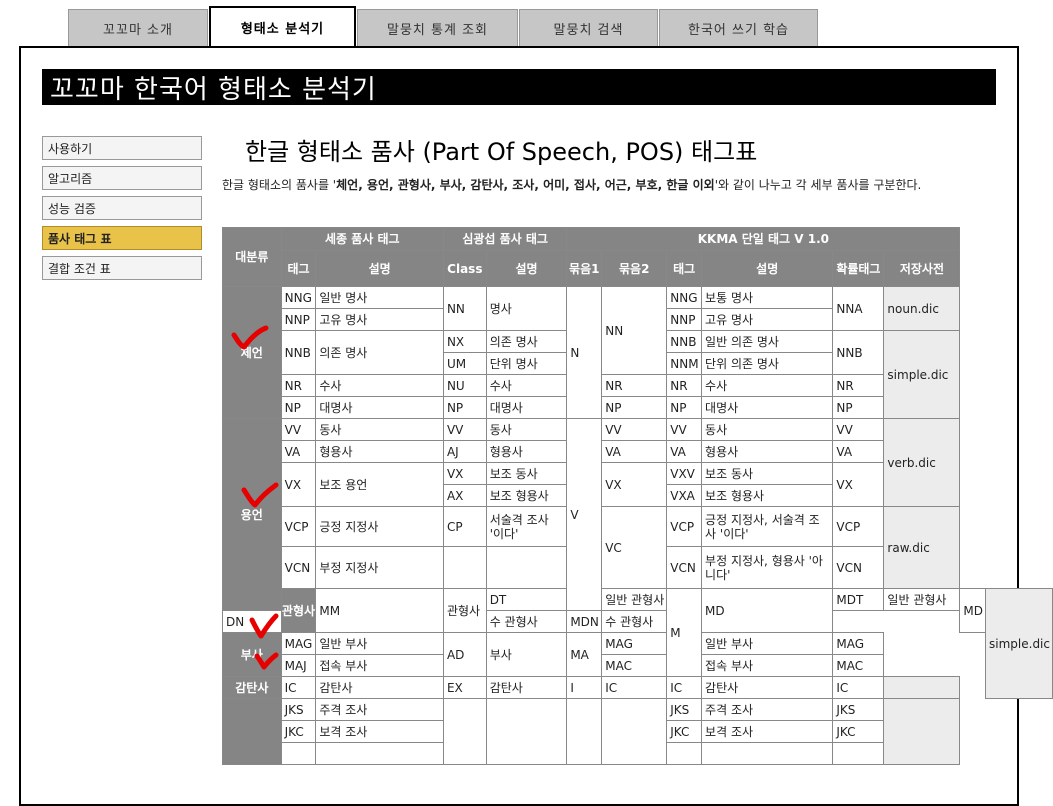 This screenshot has height=806, width=1053. I want to click on shim-desc: 보조 동사, so click(526, 473).